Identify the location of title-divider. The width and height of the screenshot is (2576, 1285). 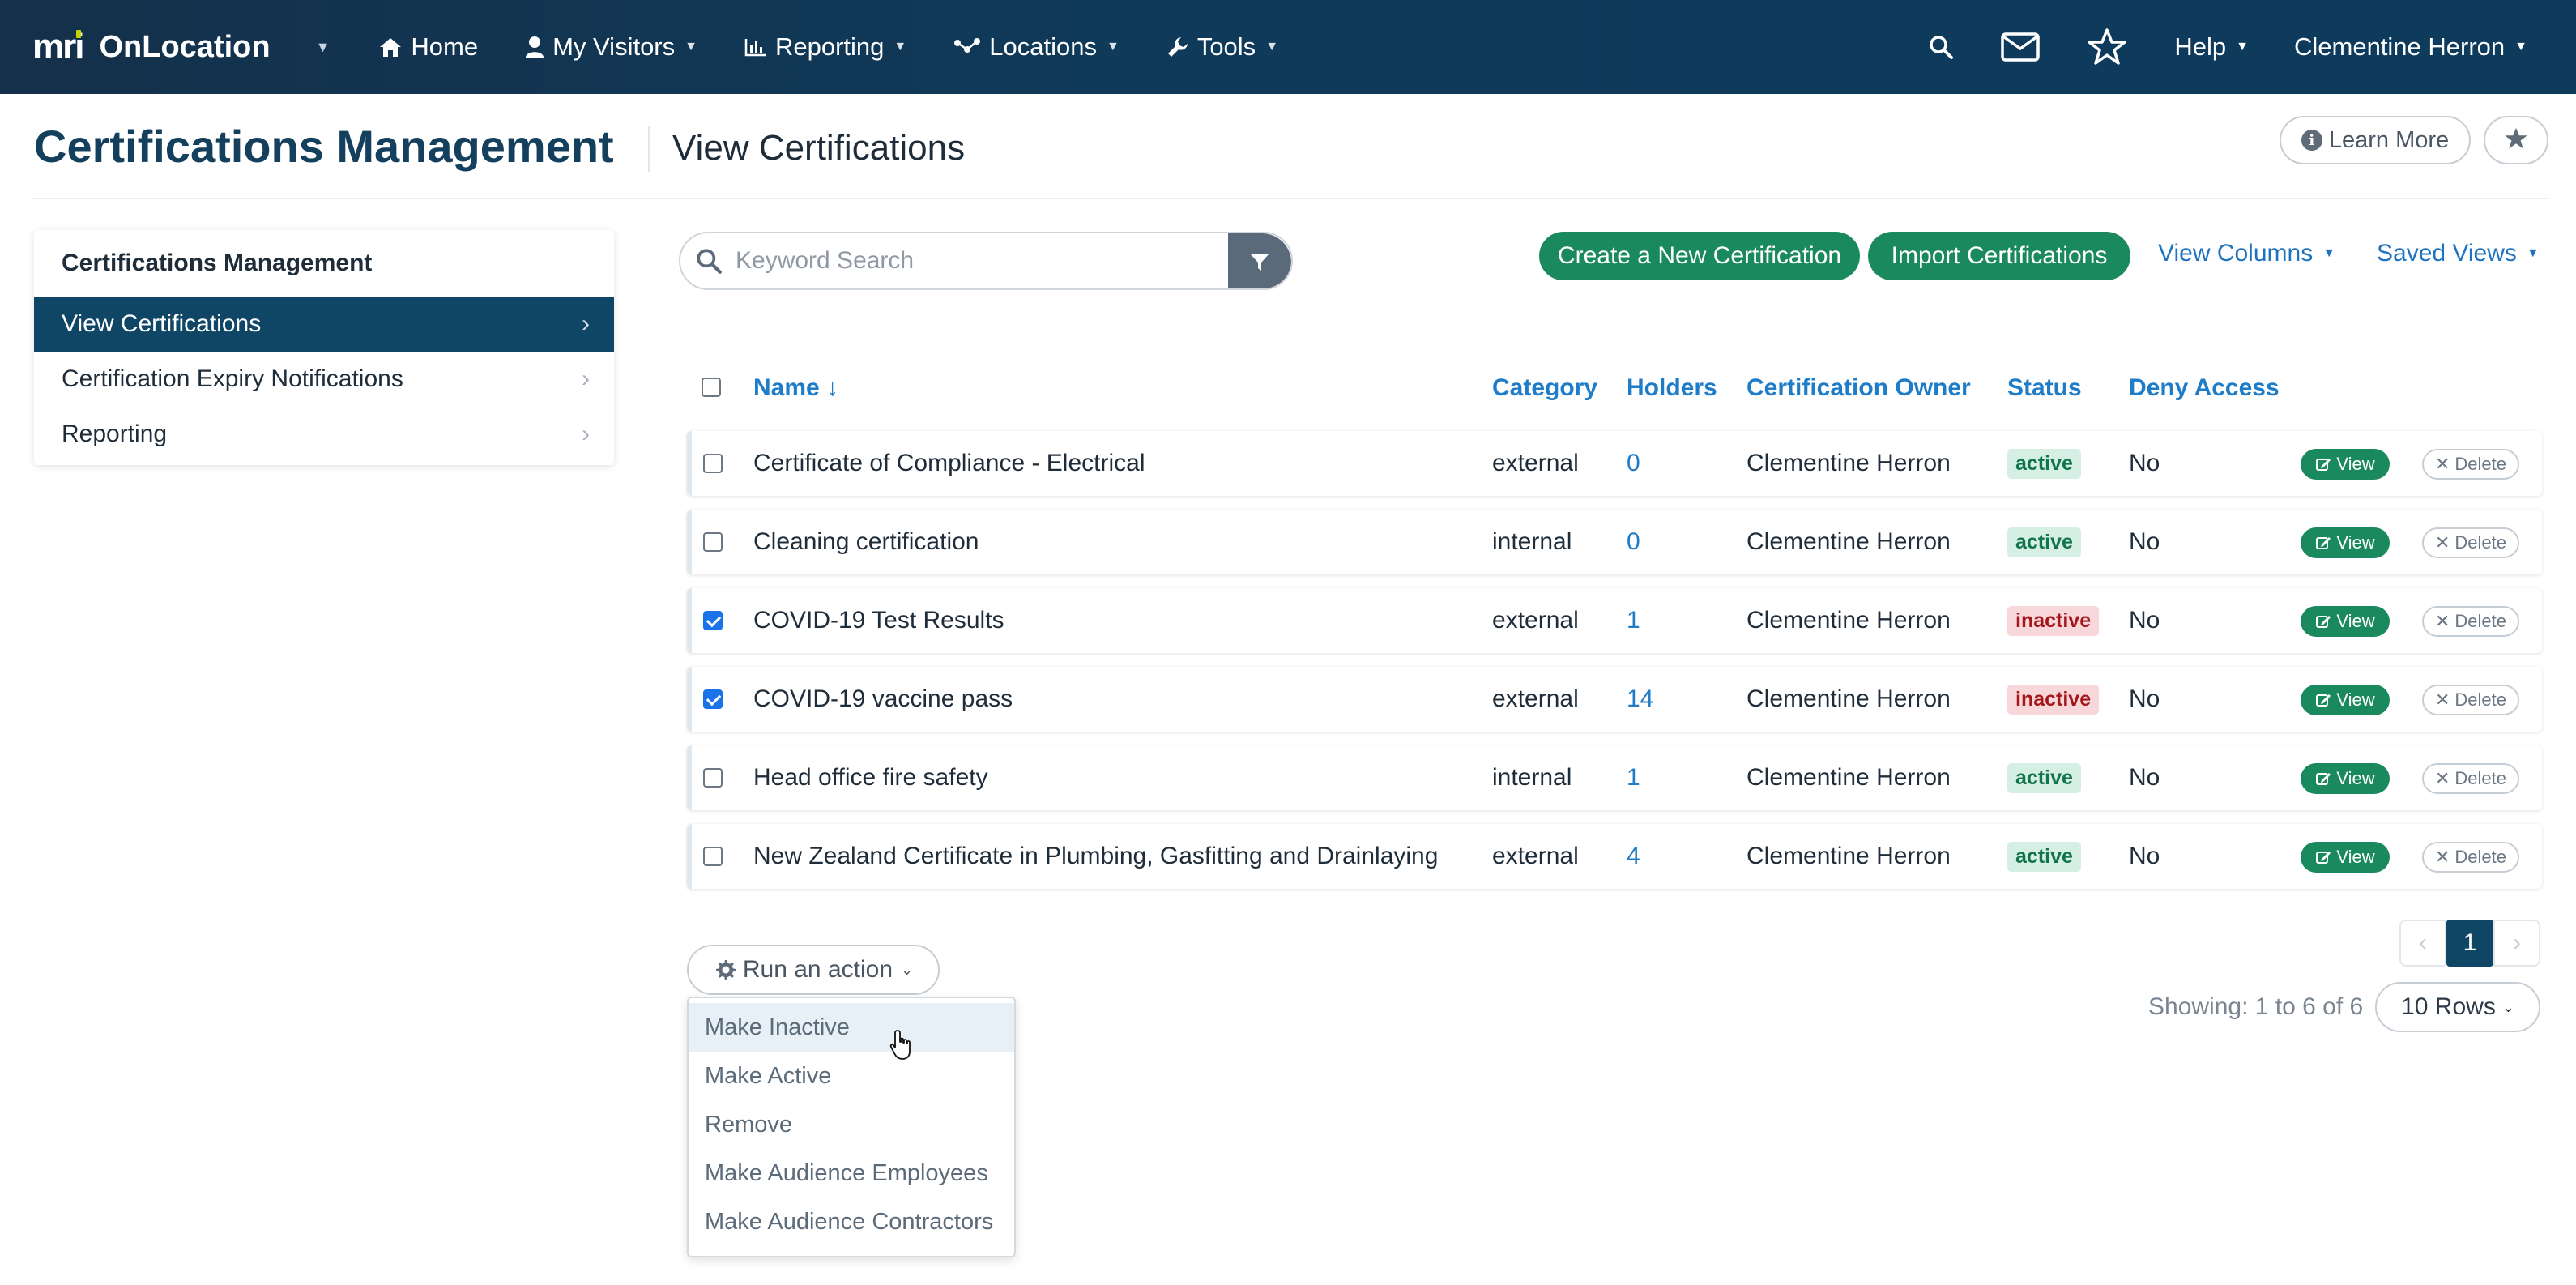
(649, 149).